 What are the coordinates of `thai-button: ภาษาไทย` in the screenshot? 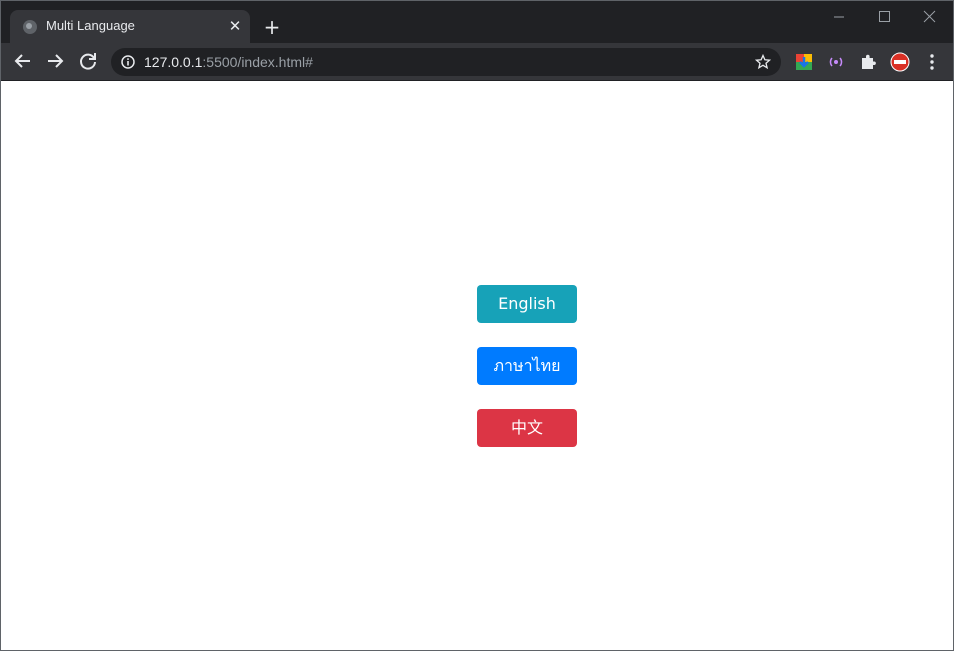 It's located at (527, 366).